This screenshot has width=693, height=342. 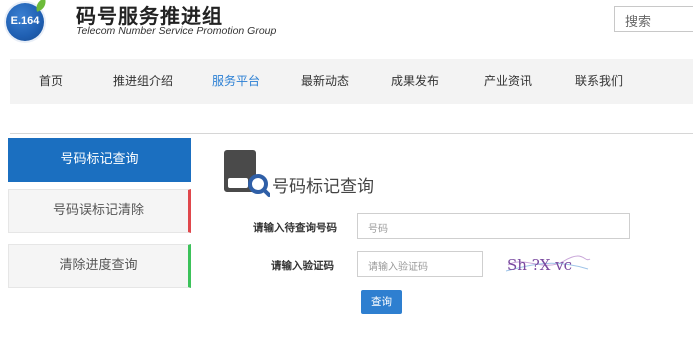 I want to click on nav-item-results: 成果发布, so click(x=415, y=81).